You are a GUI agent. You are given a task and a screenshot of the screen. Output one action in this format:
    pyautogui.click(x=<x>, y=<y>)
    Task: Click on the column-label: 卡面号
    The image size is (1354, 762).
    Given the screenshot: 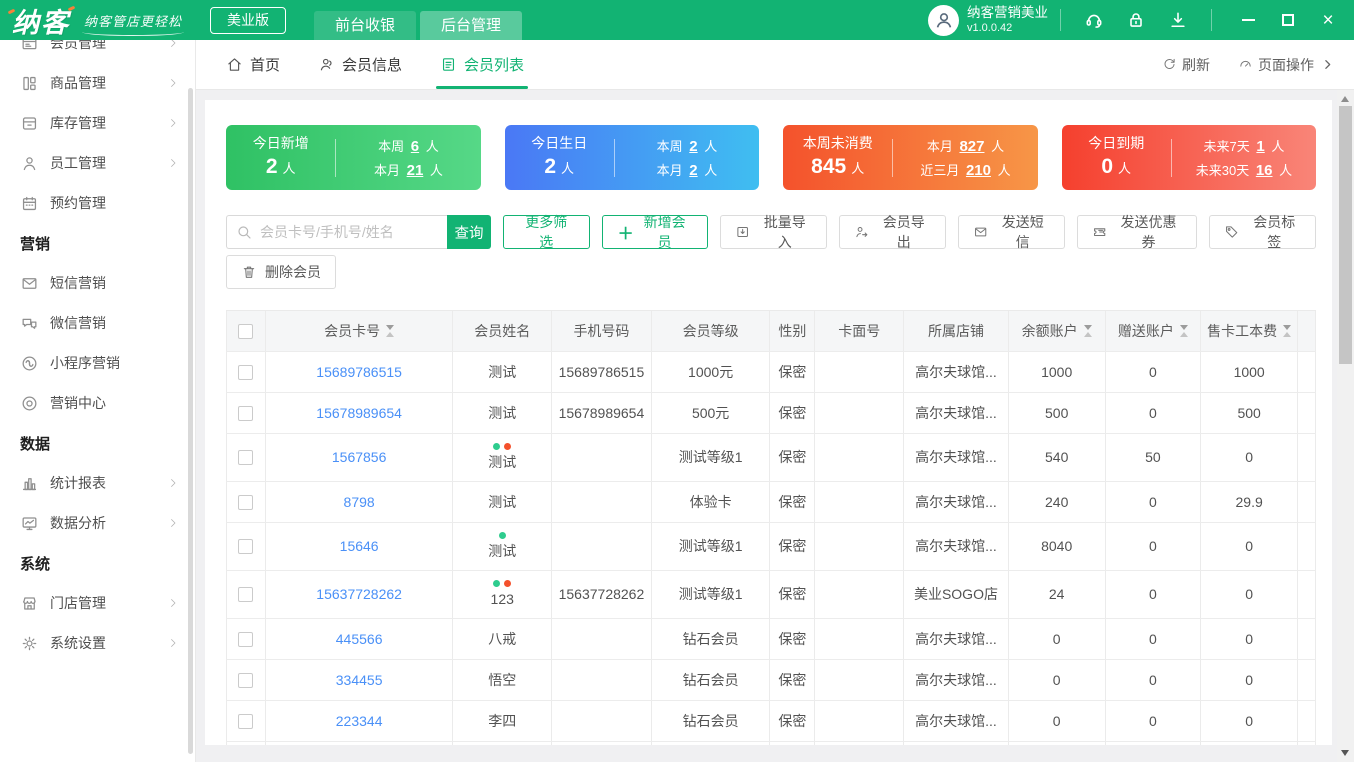 What is the action you would take?
    pyautogui.click(x=859, y=330)
    